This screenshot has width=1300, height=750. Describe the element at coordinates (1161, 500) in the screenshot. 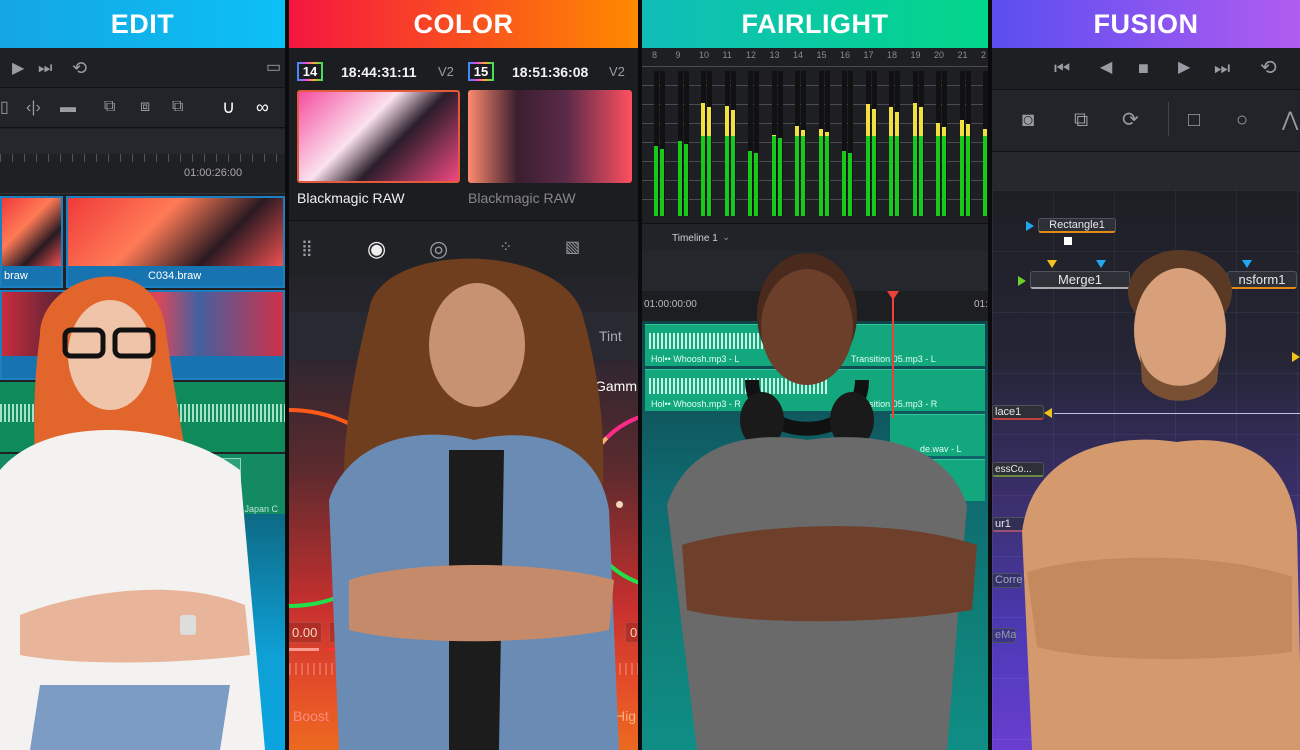

I see `person-fusion` at that location.